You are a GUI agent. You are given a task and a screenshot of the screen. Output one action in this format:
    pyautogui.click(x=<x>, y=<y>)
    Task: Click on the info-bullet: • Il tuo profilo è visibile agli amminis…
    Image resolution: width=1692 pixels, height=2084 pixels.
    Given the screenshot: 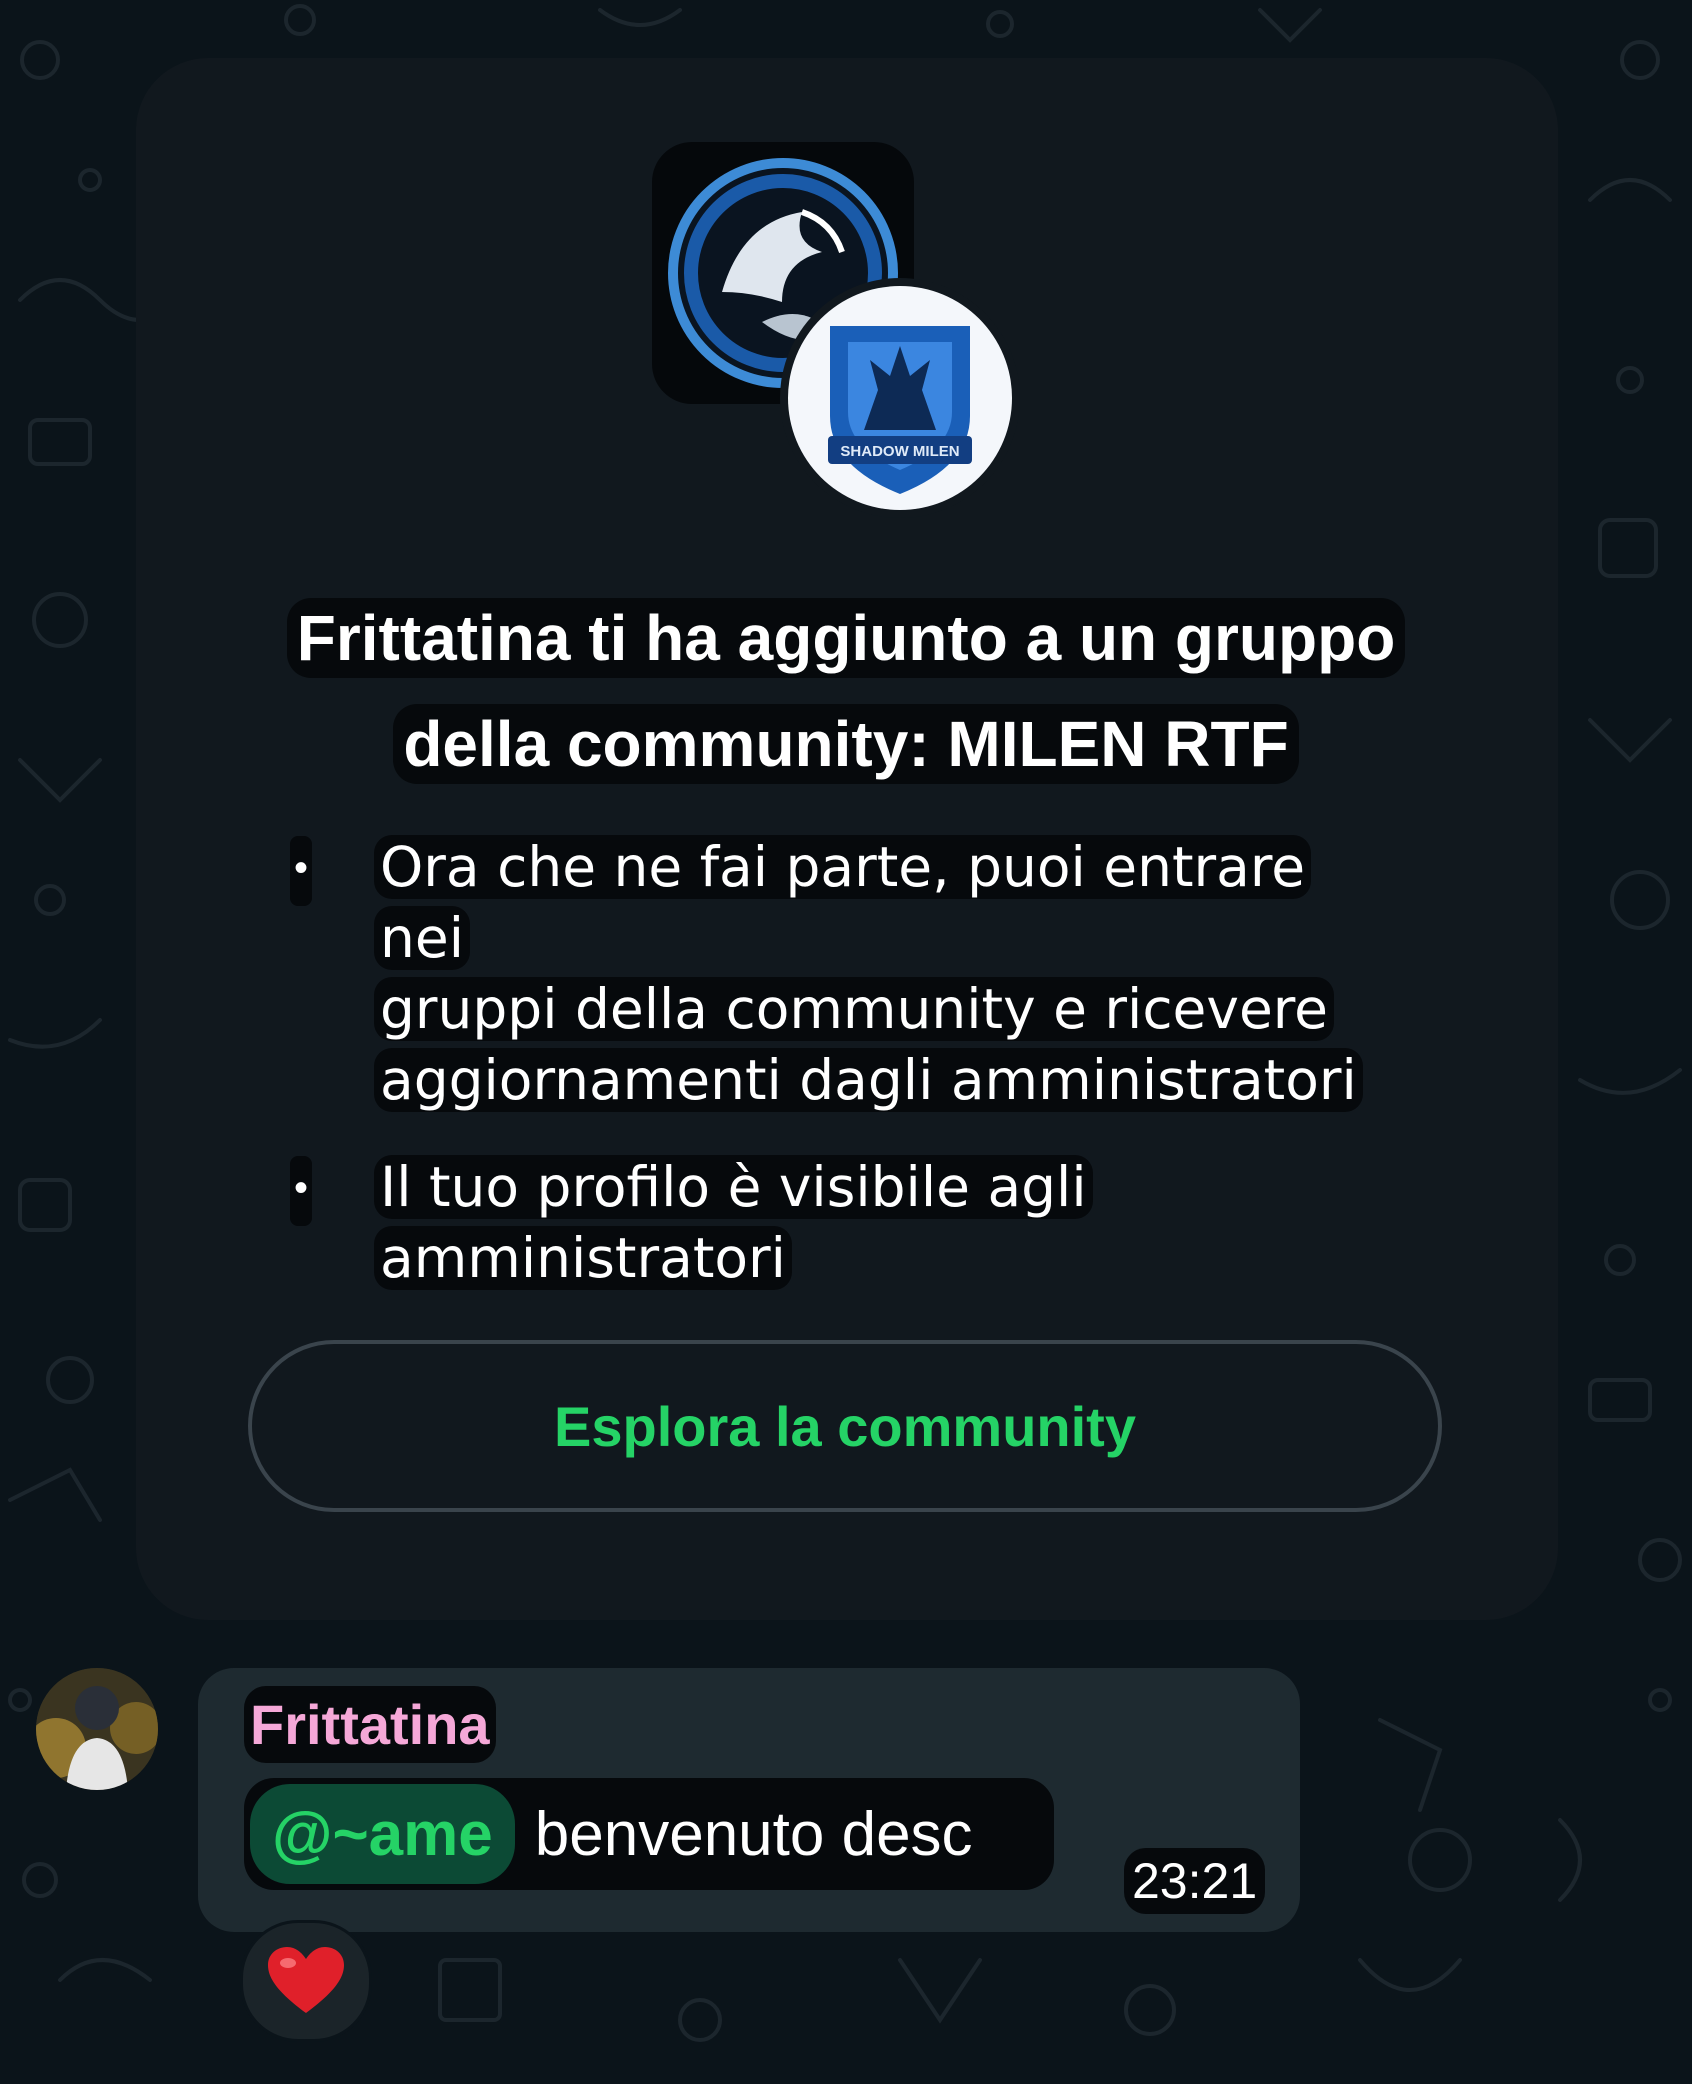 What is the action you would take?
    pyautogui.click(x=850, y=1223)
    